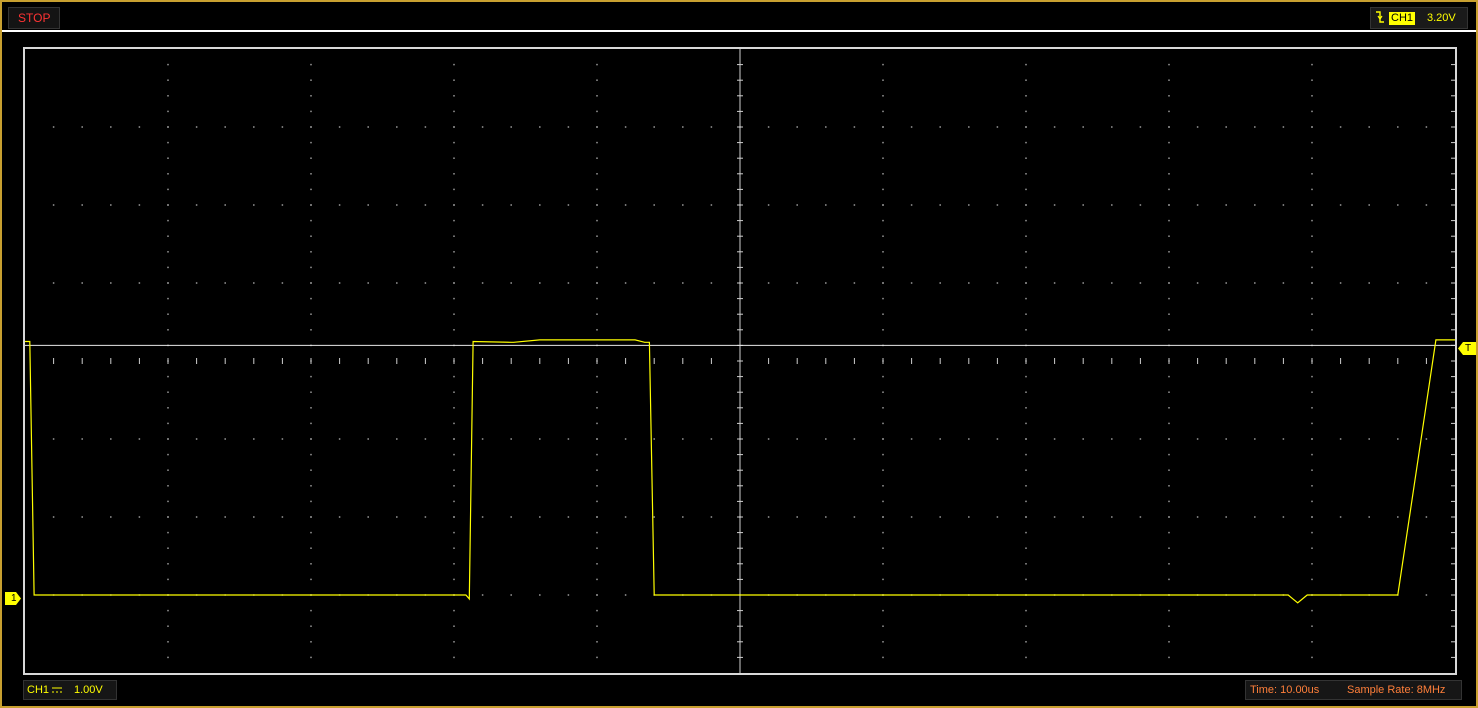 Image resolution: width=1478 pixels, height=708 pixels. What do you see at coordinates (1419, 18) in the screenshot?
I see `trigger-settings: CH1 3.20V` at bounding box center [1419, 18].